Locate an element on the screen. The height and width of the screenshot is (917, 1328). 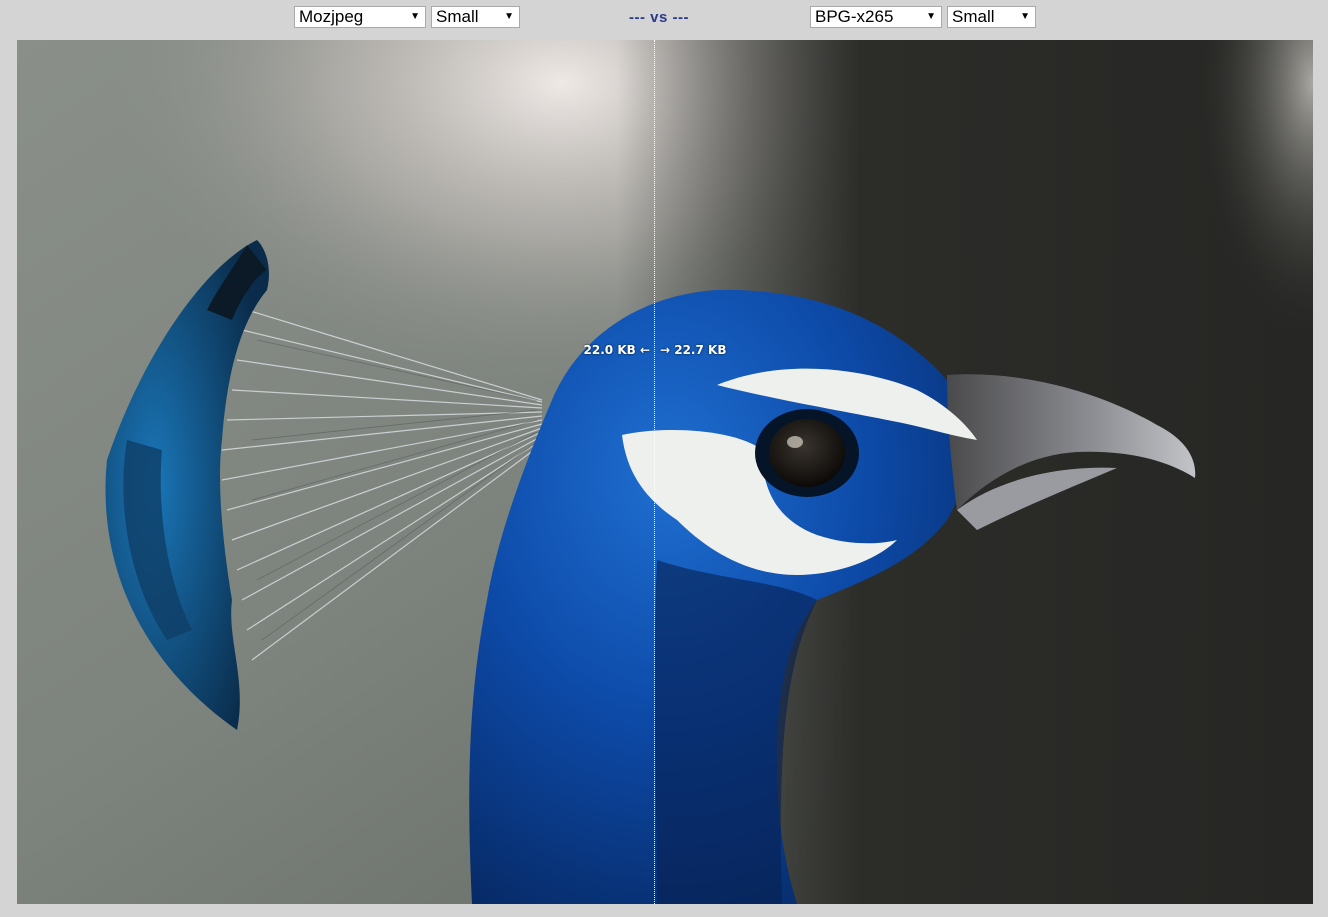
right-codec-select: BPG-x265 ▼ is located at coordinates (876, 17).